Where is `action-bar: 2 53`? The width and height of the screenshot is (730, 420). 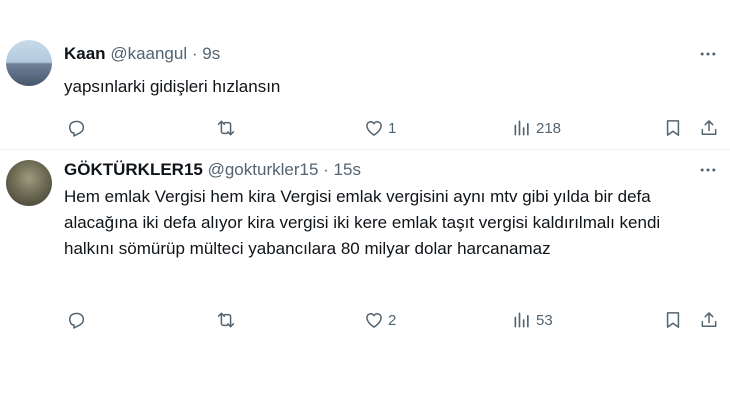
action-bar: 2 53 is located at coordinates (393, 320).